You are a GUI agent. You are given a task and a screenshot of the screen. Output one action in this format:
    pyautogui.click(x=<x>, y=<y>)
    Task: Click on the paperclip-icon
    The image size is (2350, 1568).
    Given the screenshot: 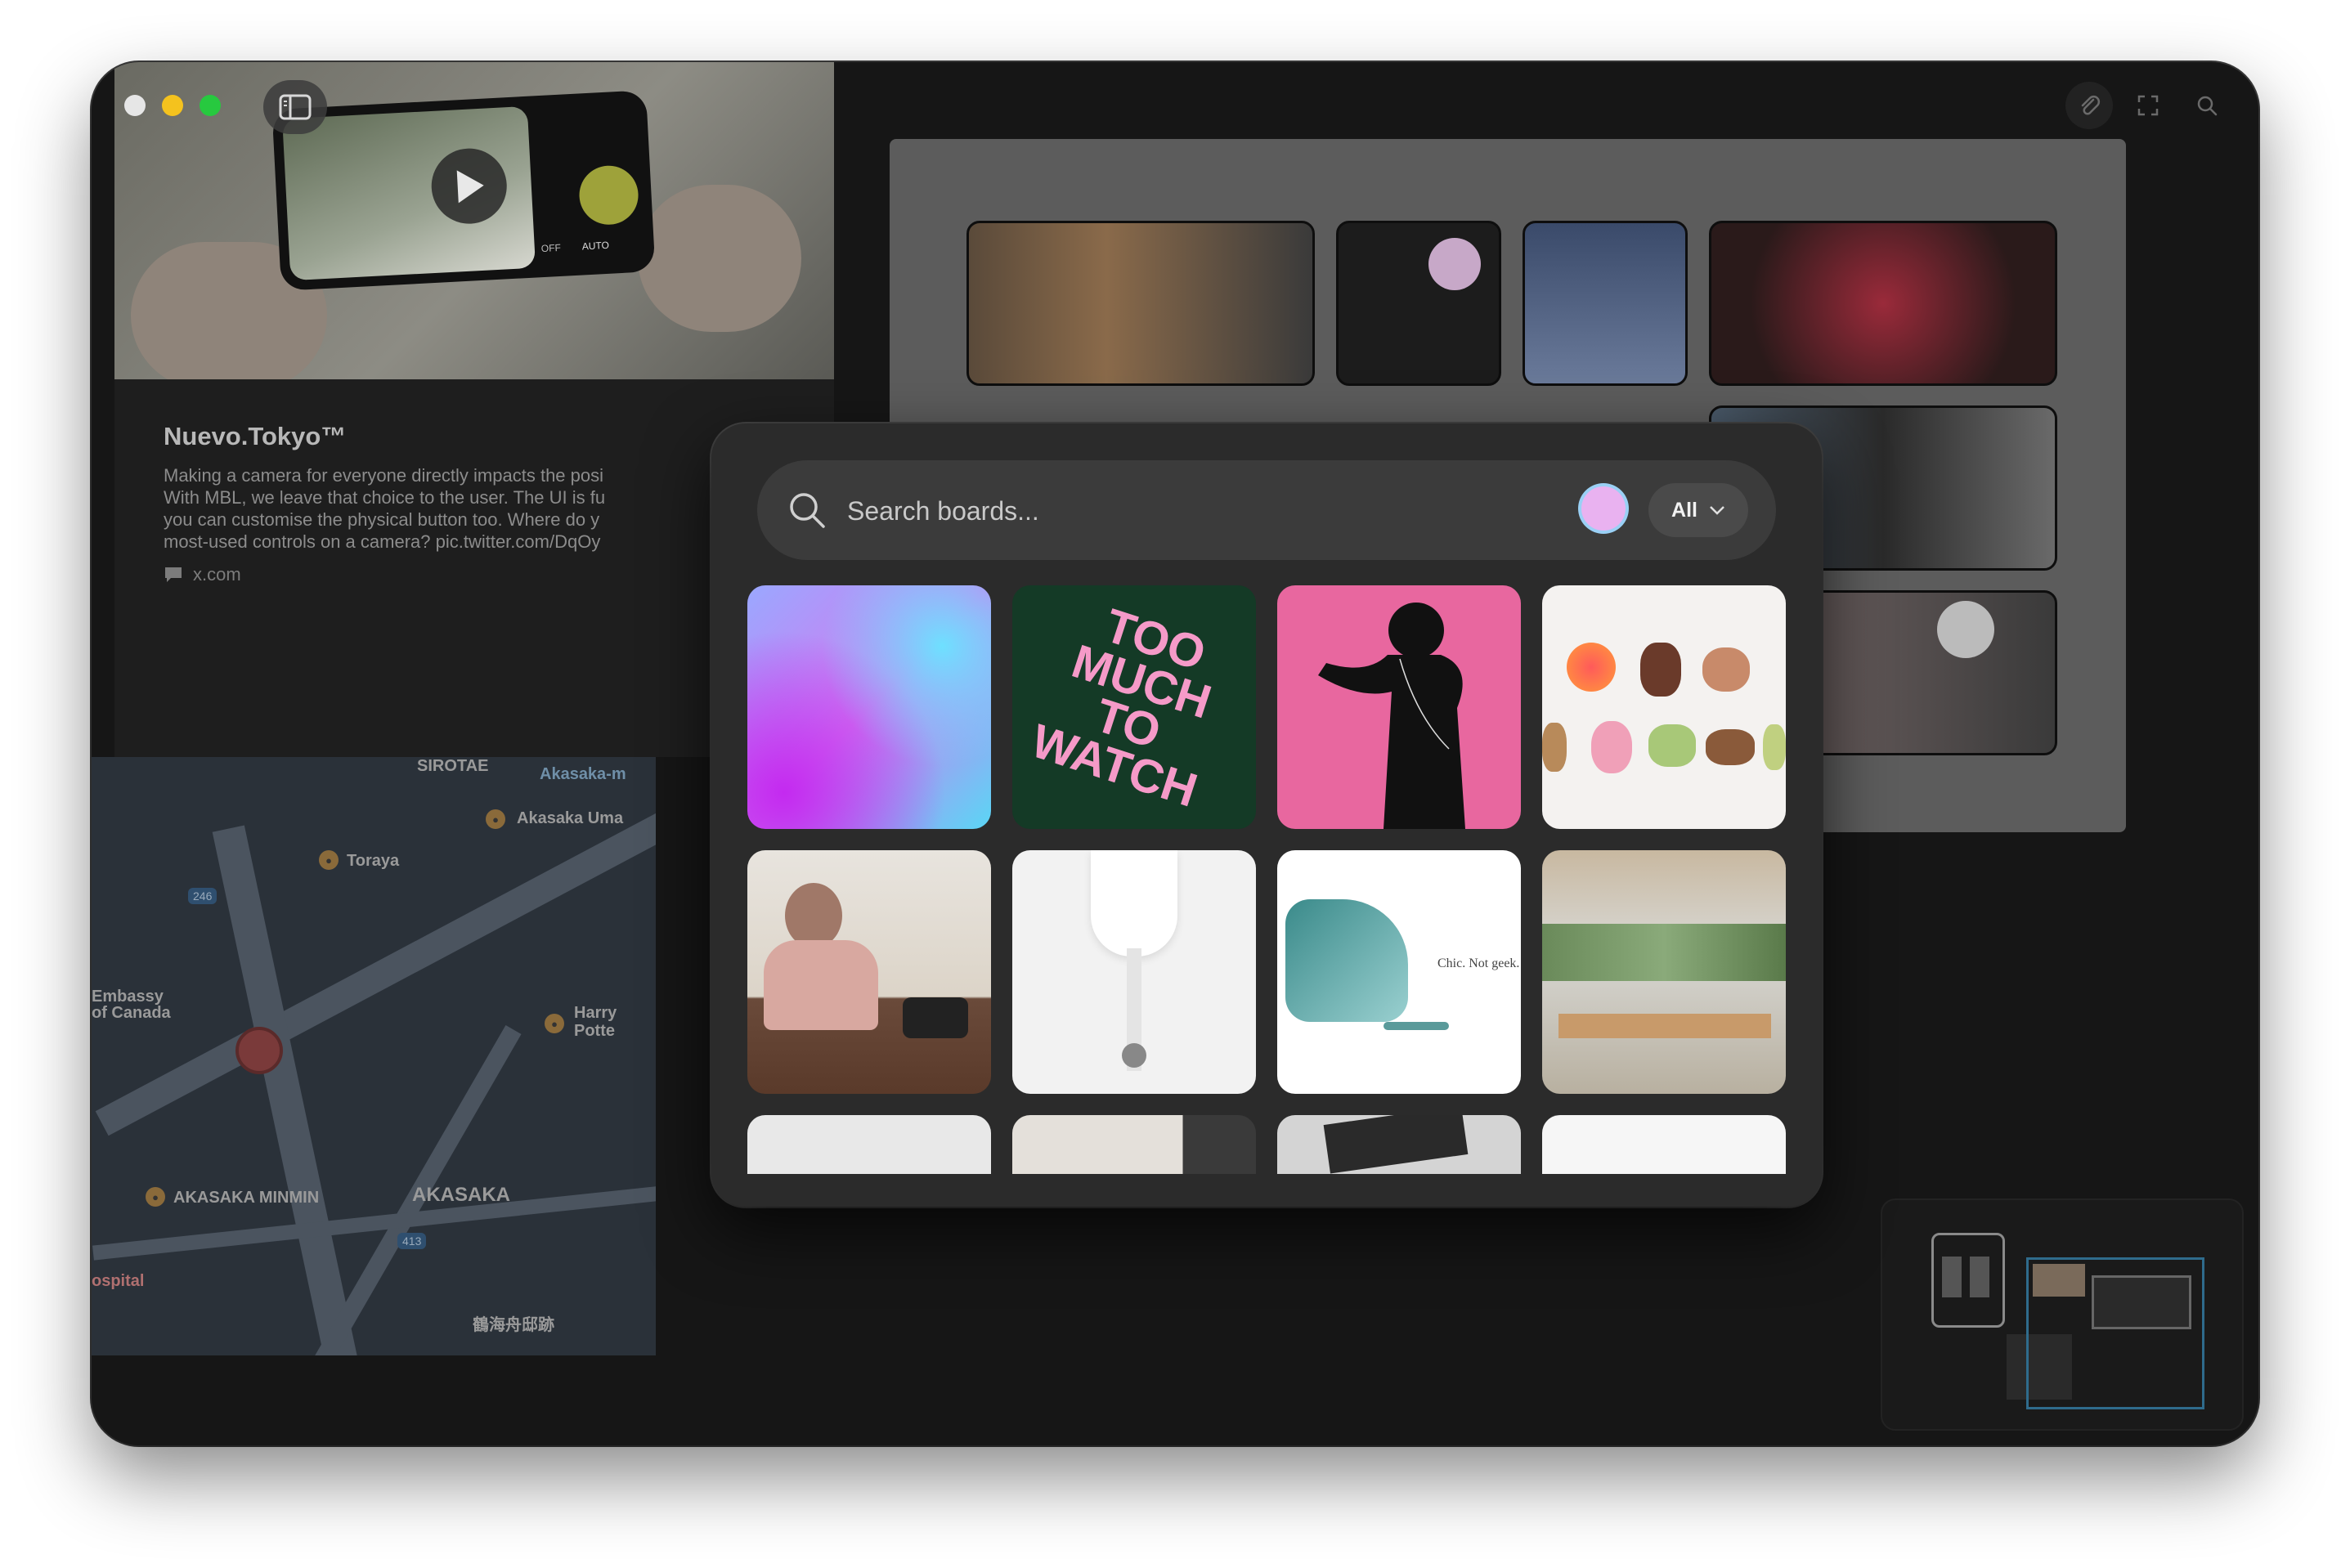 What is the action you would take?
    pyautogui.click(x=2091, y=105)
    